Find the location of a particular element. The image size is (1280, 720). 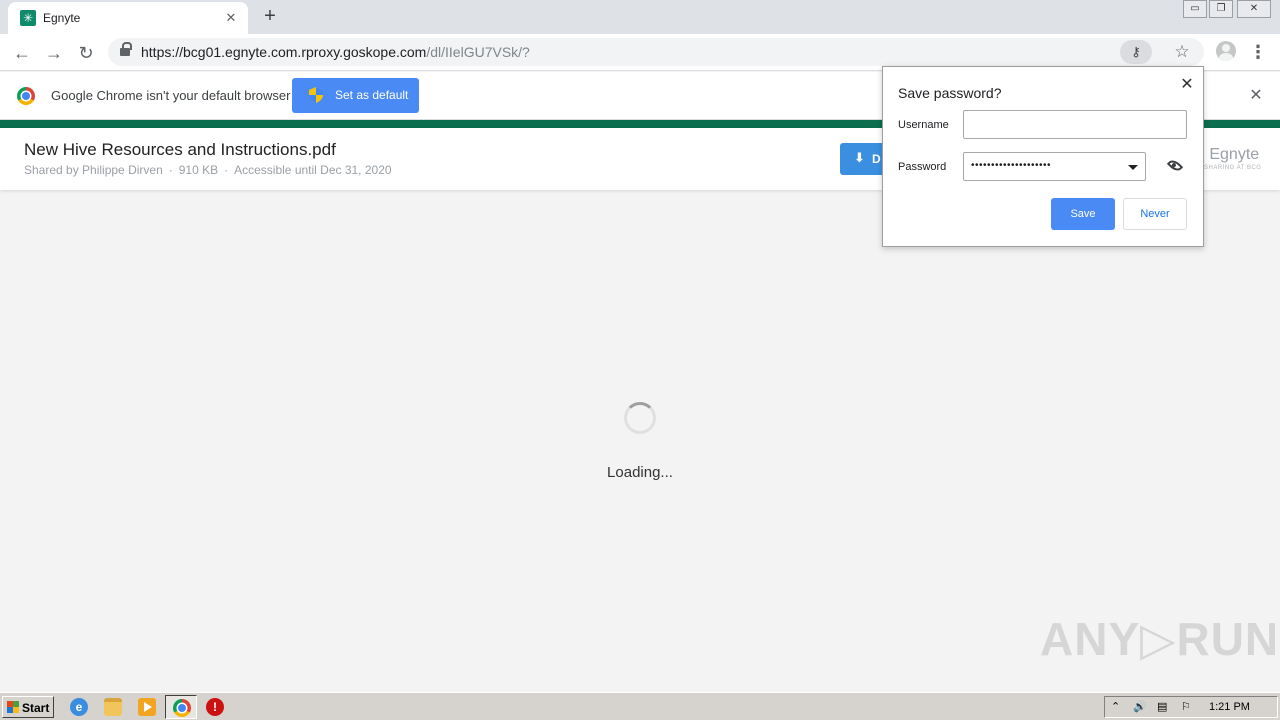

set-default-label: Set as default is located at coordinates (372, 95).